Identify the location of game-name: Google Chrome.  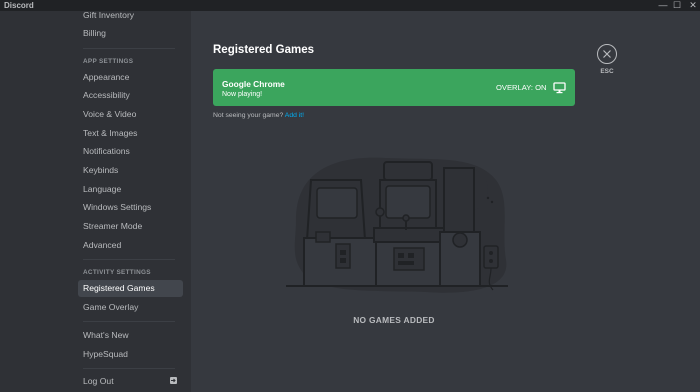
(253, 84).